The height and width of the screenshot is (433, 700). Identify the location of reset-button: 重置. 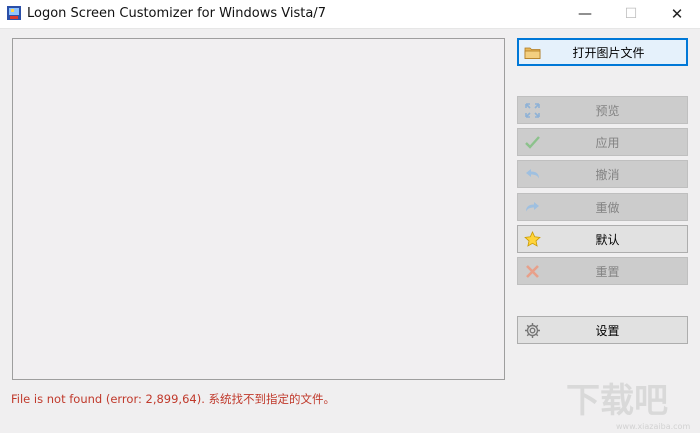
(602, 271).